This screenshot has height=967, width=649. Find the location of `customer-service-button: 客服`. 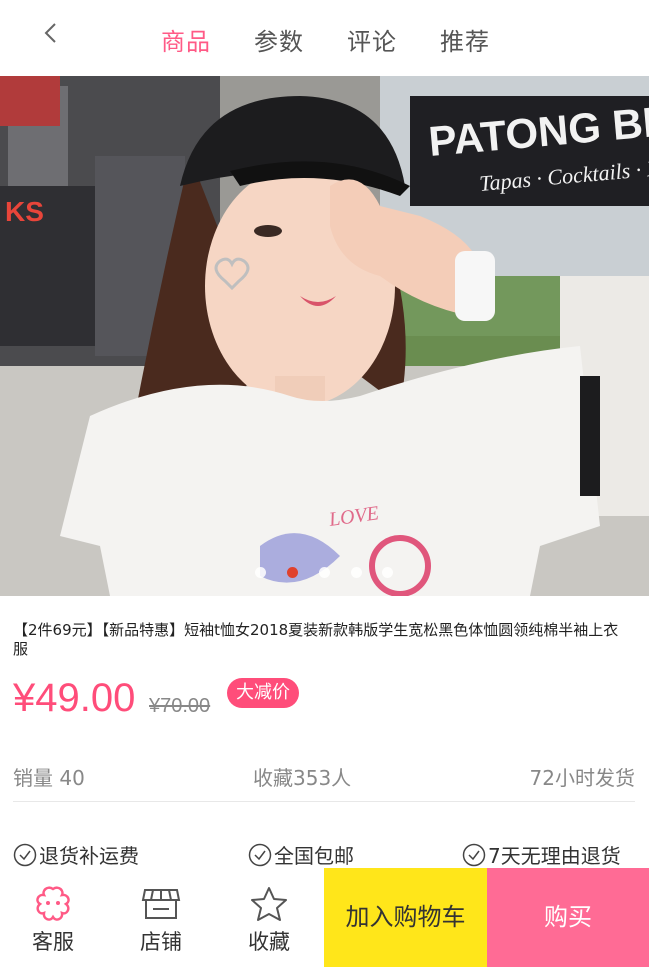

customer-service-button: 客服 is located at coordinates (53, 917).